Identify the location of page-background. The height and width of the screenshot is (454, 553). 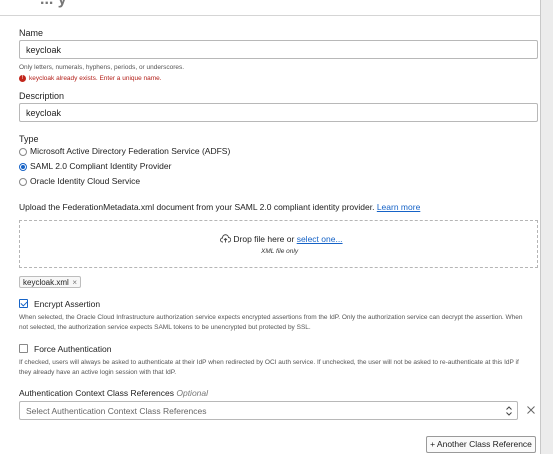
(547, 227).